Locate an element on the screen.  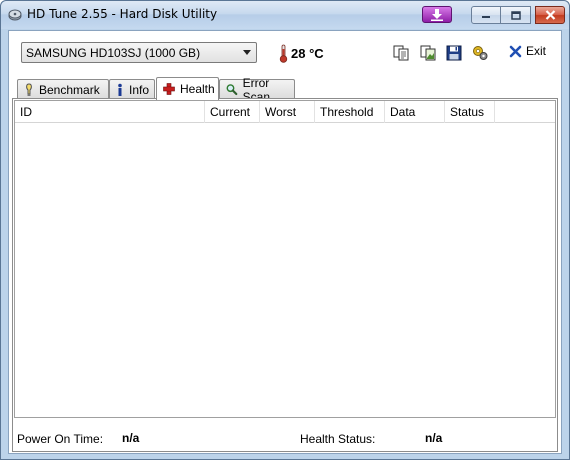
close-icon is located at coordinates (550, 15).